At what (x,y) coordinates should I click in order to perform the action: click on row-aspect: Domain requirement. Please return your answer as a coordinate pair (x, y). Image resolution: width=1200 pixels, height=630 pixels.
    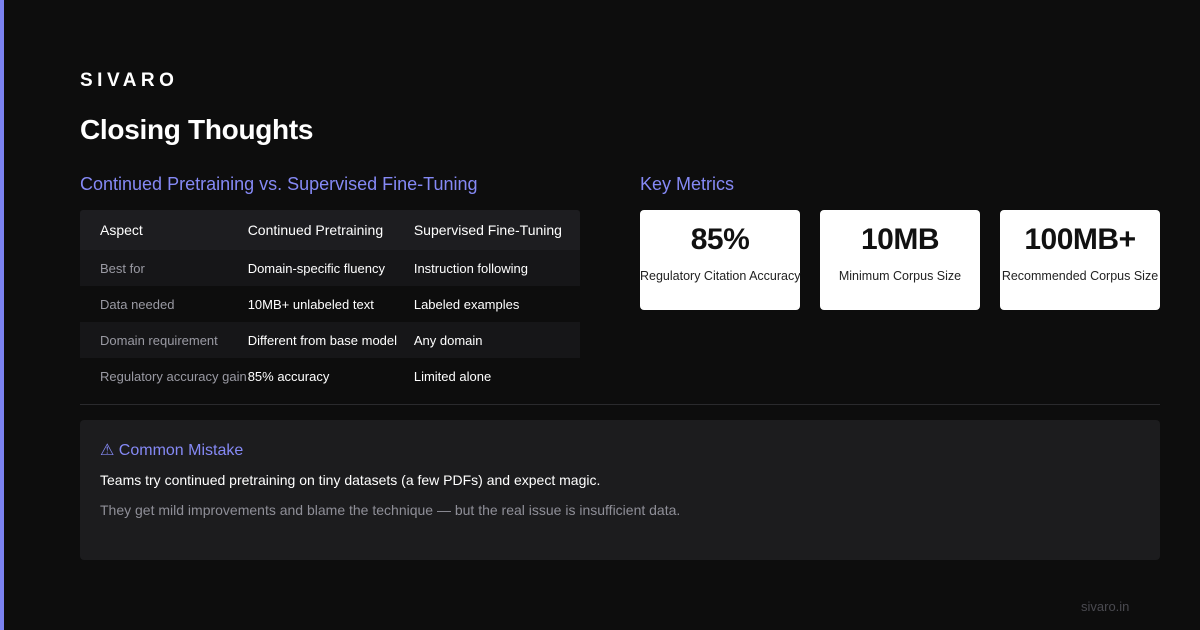
    Looking at the image, I should click on (159, 340).